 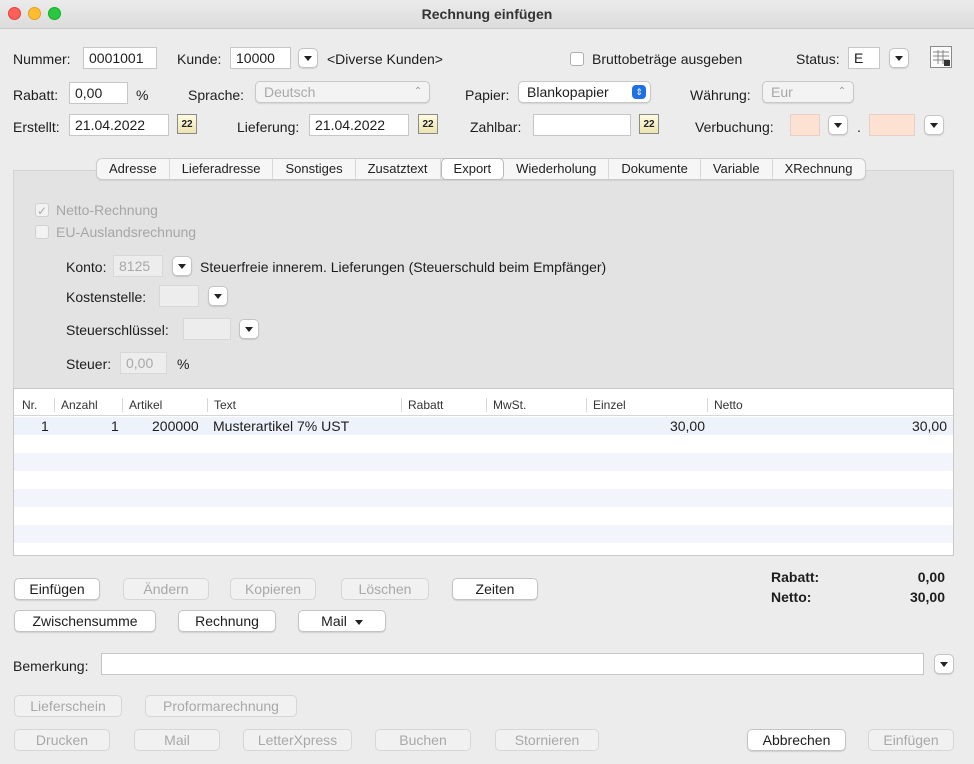 I want to click on zahlbar-field, so click(x=582, y=125).